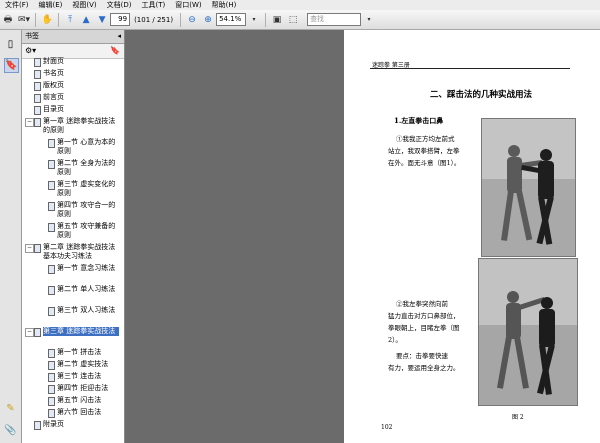 This screenshot has height=443, width=600. Describe the element at coordinates (231, 19) in the screenshot. I see `zoom-level-field: 54.1%` at that location.